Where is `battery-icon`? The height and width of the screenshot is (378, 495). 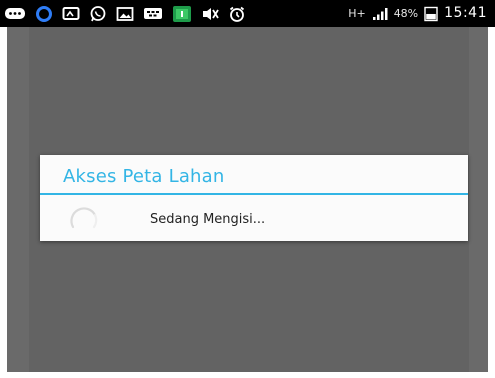 battery-icon is located at coordinates (431, 13).